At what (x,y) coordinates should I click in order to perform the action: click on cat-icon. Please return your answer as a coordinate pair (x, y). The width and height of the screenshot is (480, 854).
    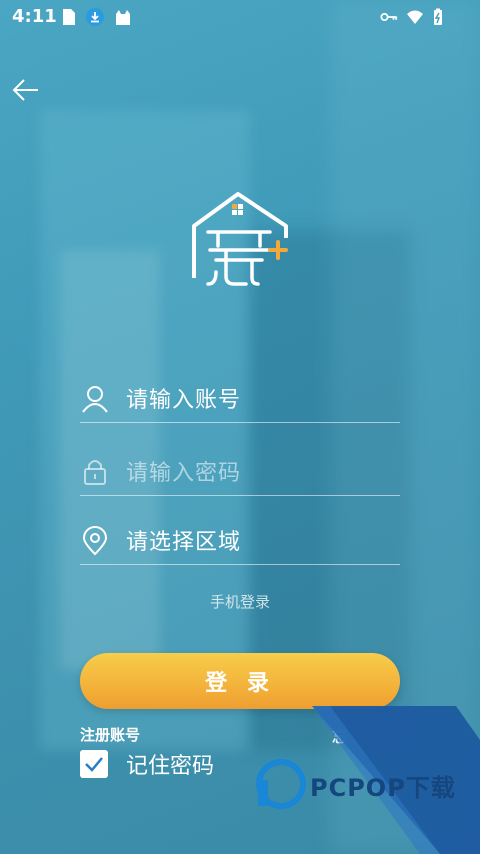
    Looking at the image, I should click on (123, 17).